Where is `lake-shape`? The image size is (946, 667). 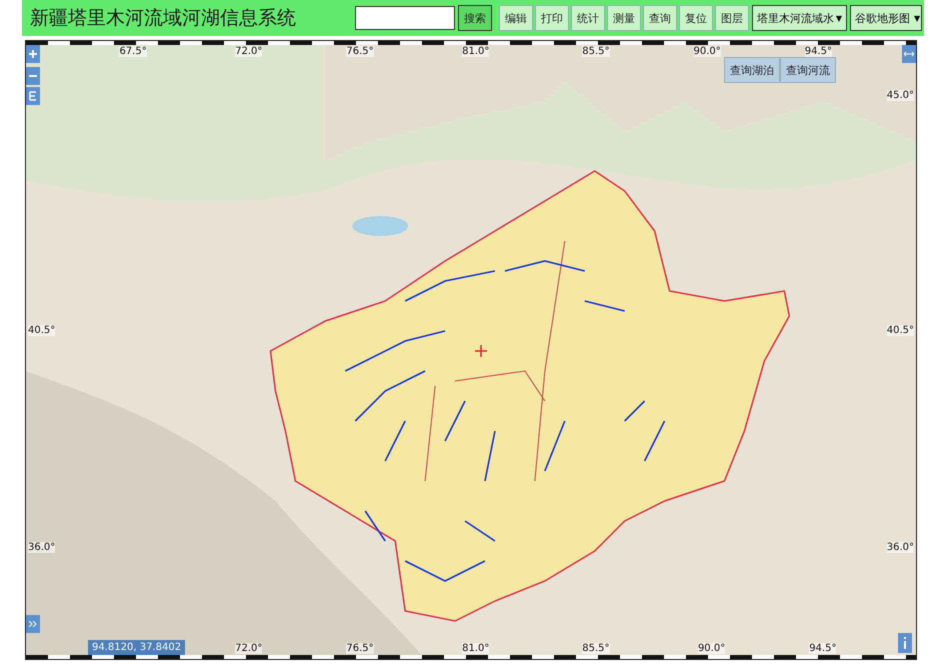 lake-shape is located at coordinates (380, 226).